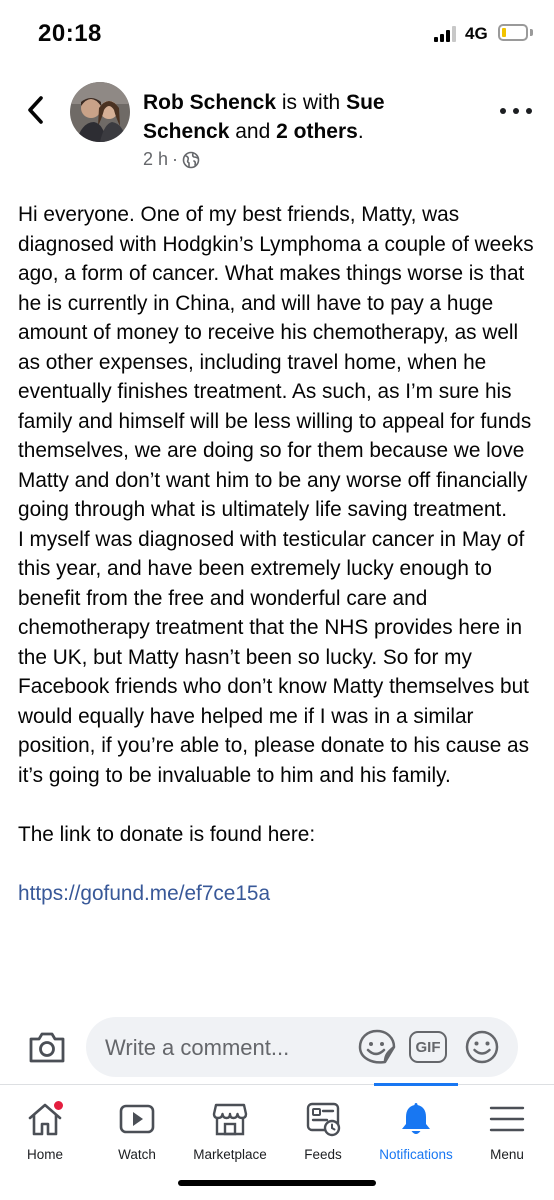 The width and height of the screenshot is (554, 1200). What do you see at coordinates (507, 1119) in the screenshot?
I see `menu-icon` at bounding box center [507, 1119].